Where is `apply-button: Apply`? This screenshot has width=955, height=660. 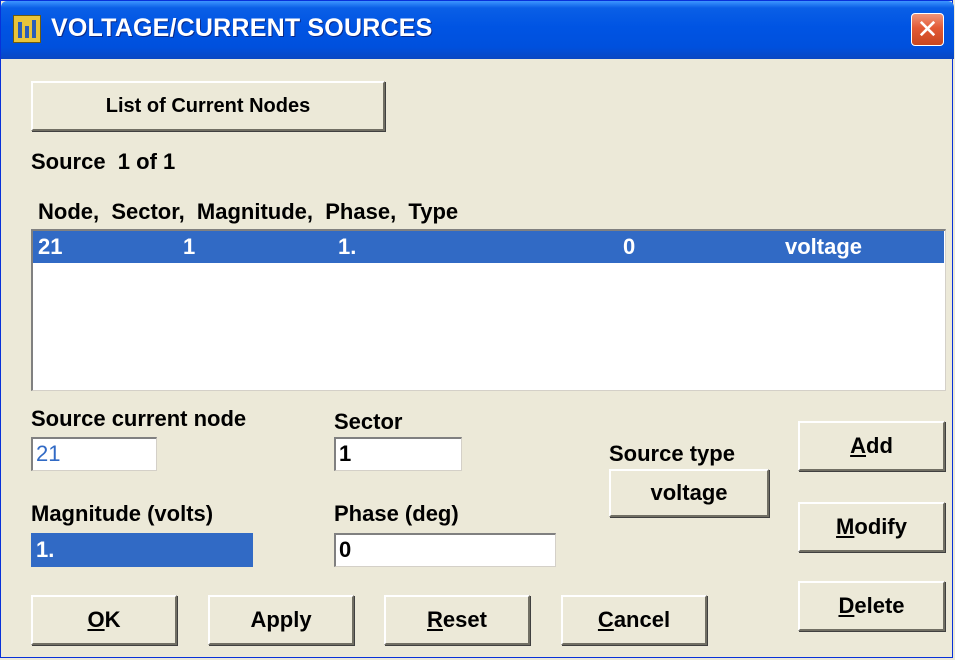
apply-button: Apply is located at coordinates (281, 620).